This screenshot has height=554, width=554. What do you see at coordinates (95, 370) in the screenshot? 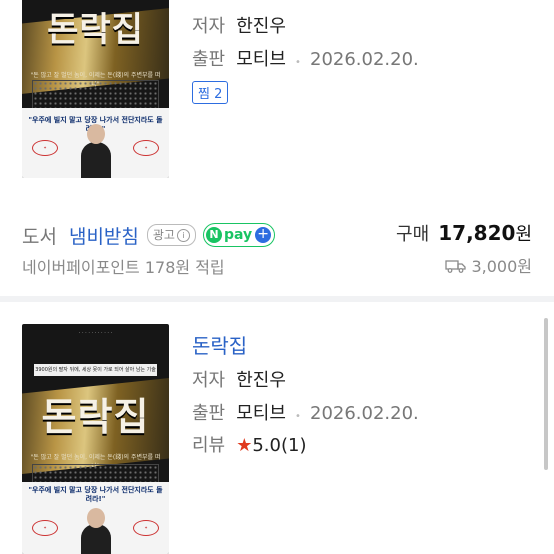
I see `cover-subtitle-banner: 3900원의 팔자 뒤에, 세상 못이 가로 되어 살아 남는 기술` at bounding box center [95, 370].